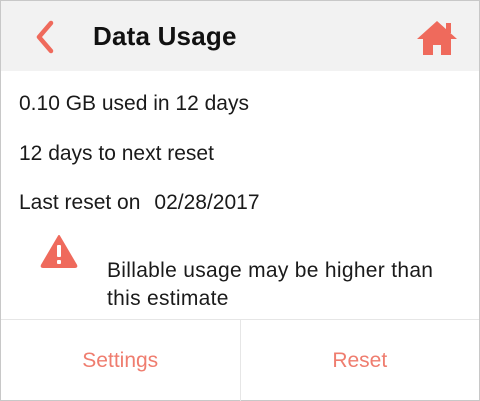 The image size is (480, 401). I want to click on last-reset-date: 02/28/2017, so click(207, 202).